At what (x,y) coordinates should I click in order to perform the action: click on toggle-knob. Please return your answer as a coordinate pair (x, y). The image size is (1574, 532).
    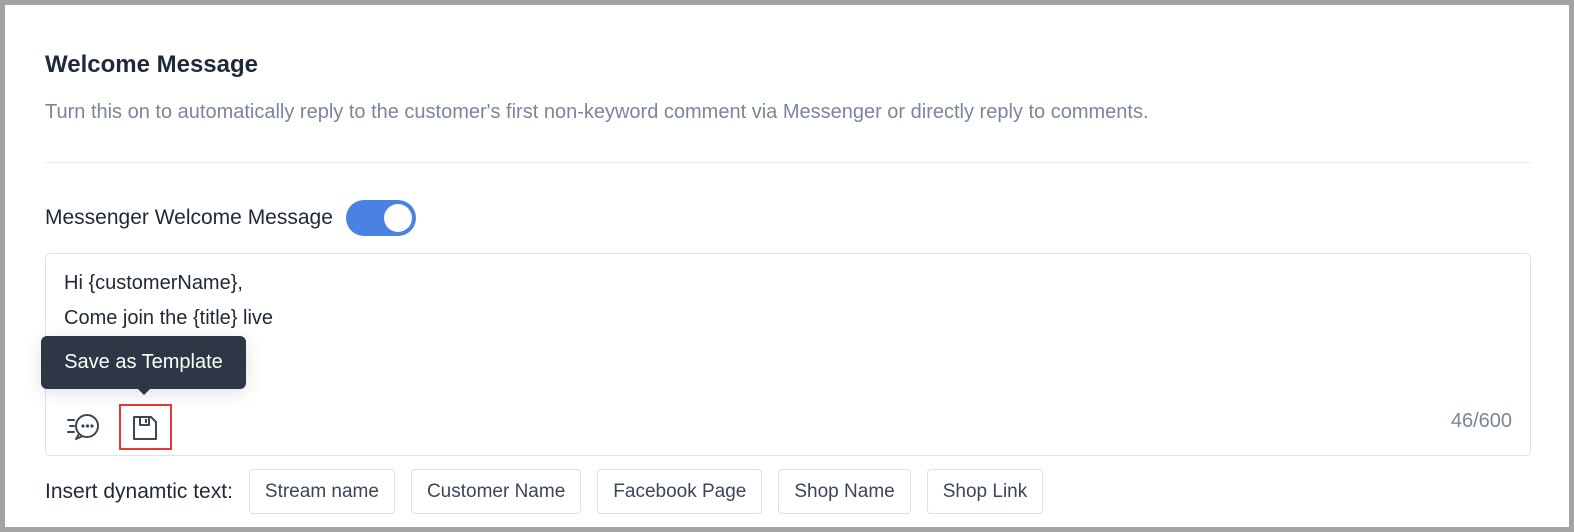
    Looking at the image, I should click on (397, 218).